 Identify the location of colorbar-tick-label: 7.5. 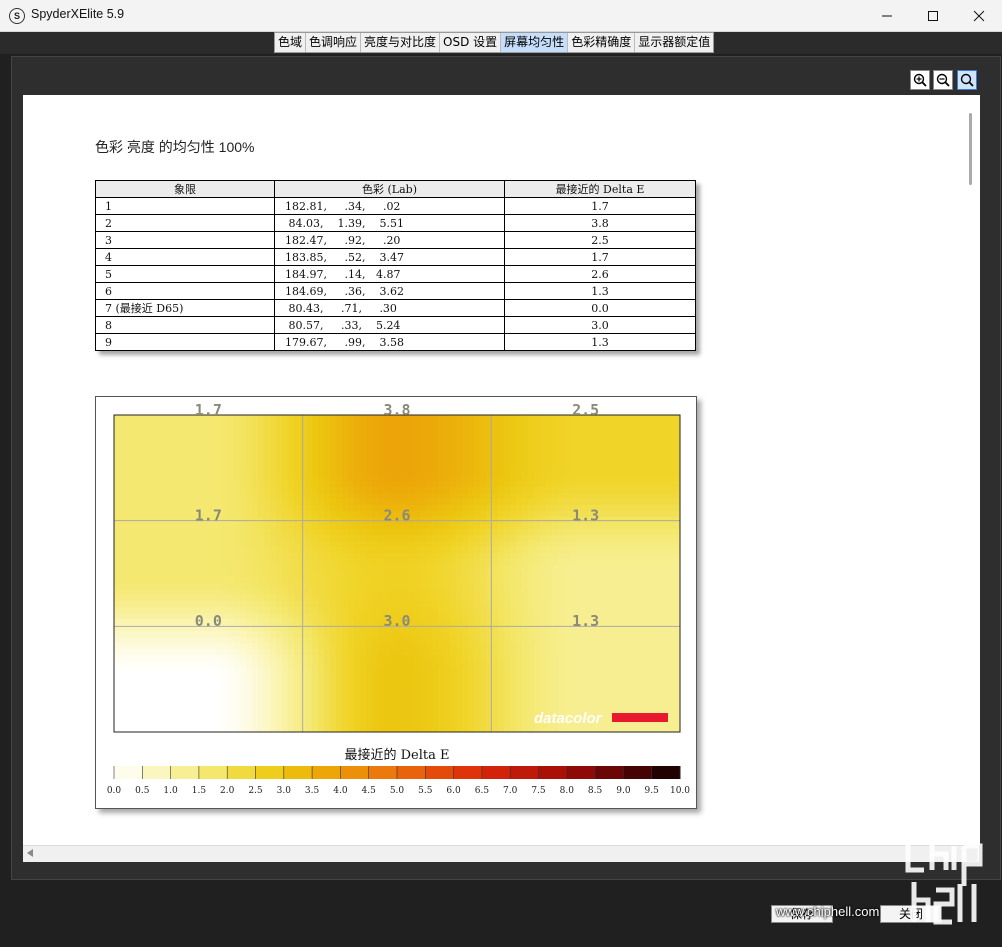
(538, 791).